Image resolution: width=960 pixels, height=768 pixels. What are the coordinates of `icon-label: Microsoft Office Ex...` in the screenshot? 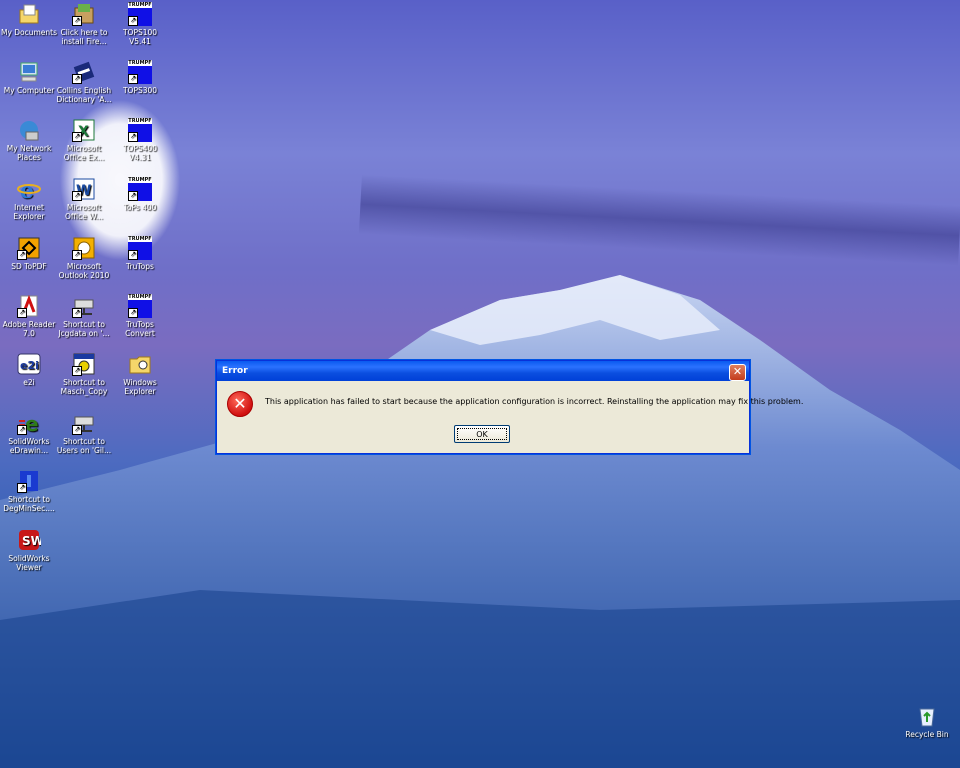 It's located at (84, 153).